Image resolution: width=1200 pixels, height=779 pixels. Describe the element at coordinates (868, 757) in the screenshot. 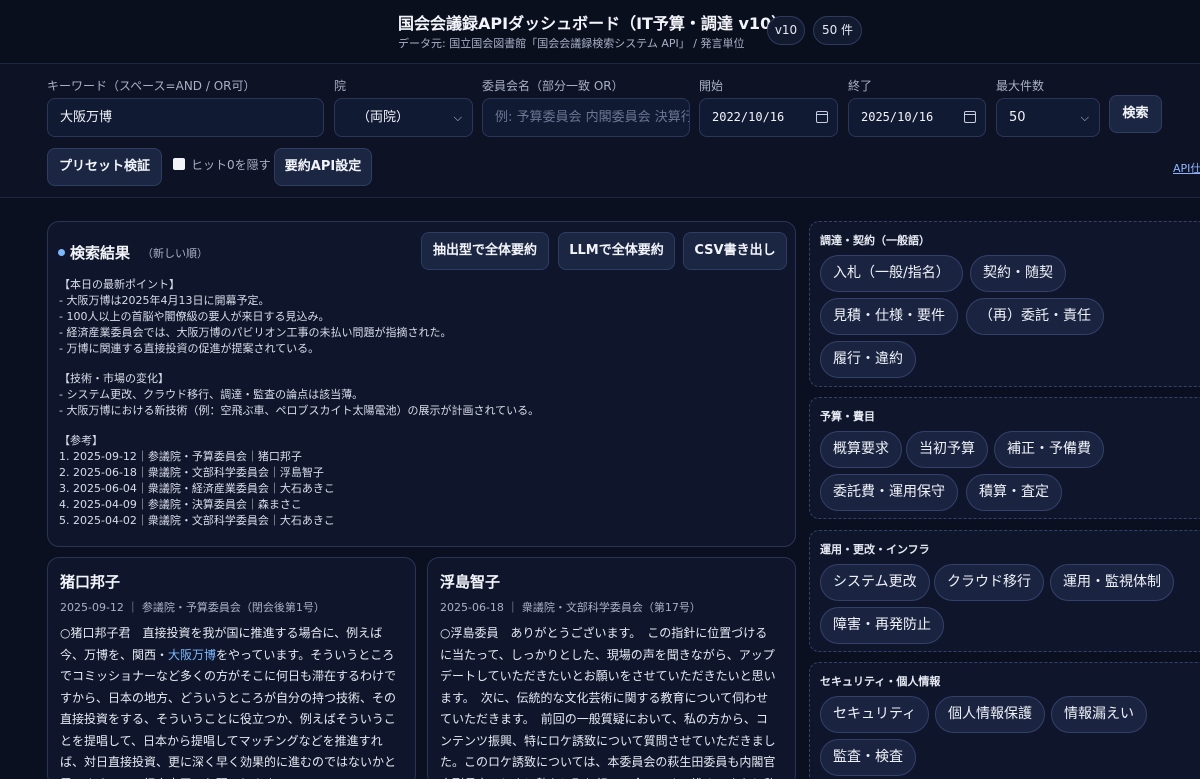

I see `category-chip: 監査・検査` at that location.